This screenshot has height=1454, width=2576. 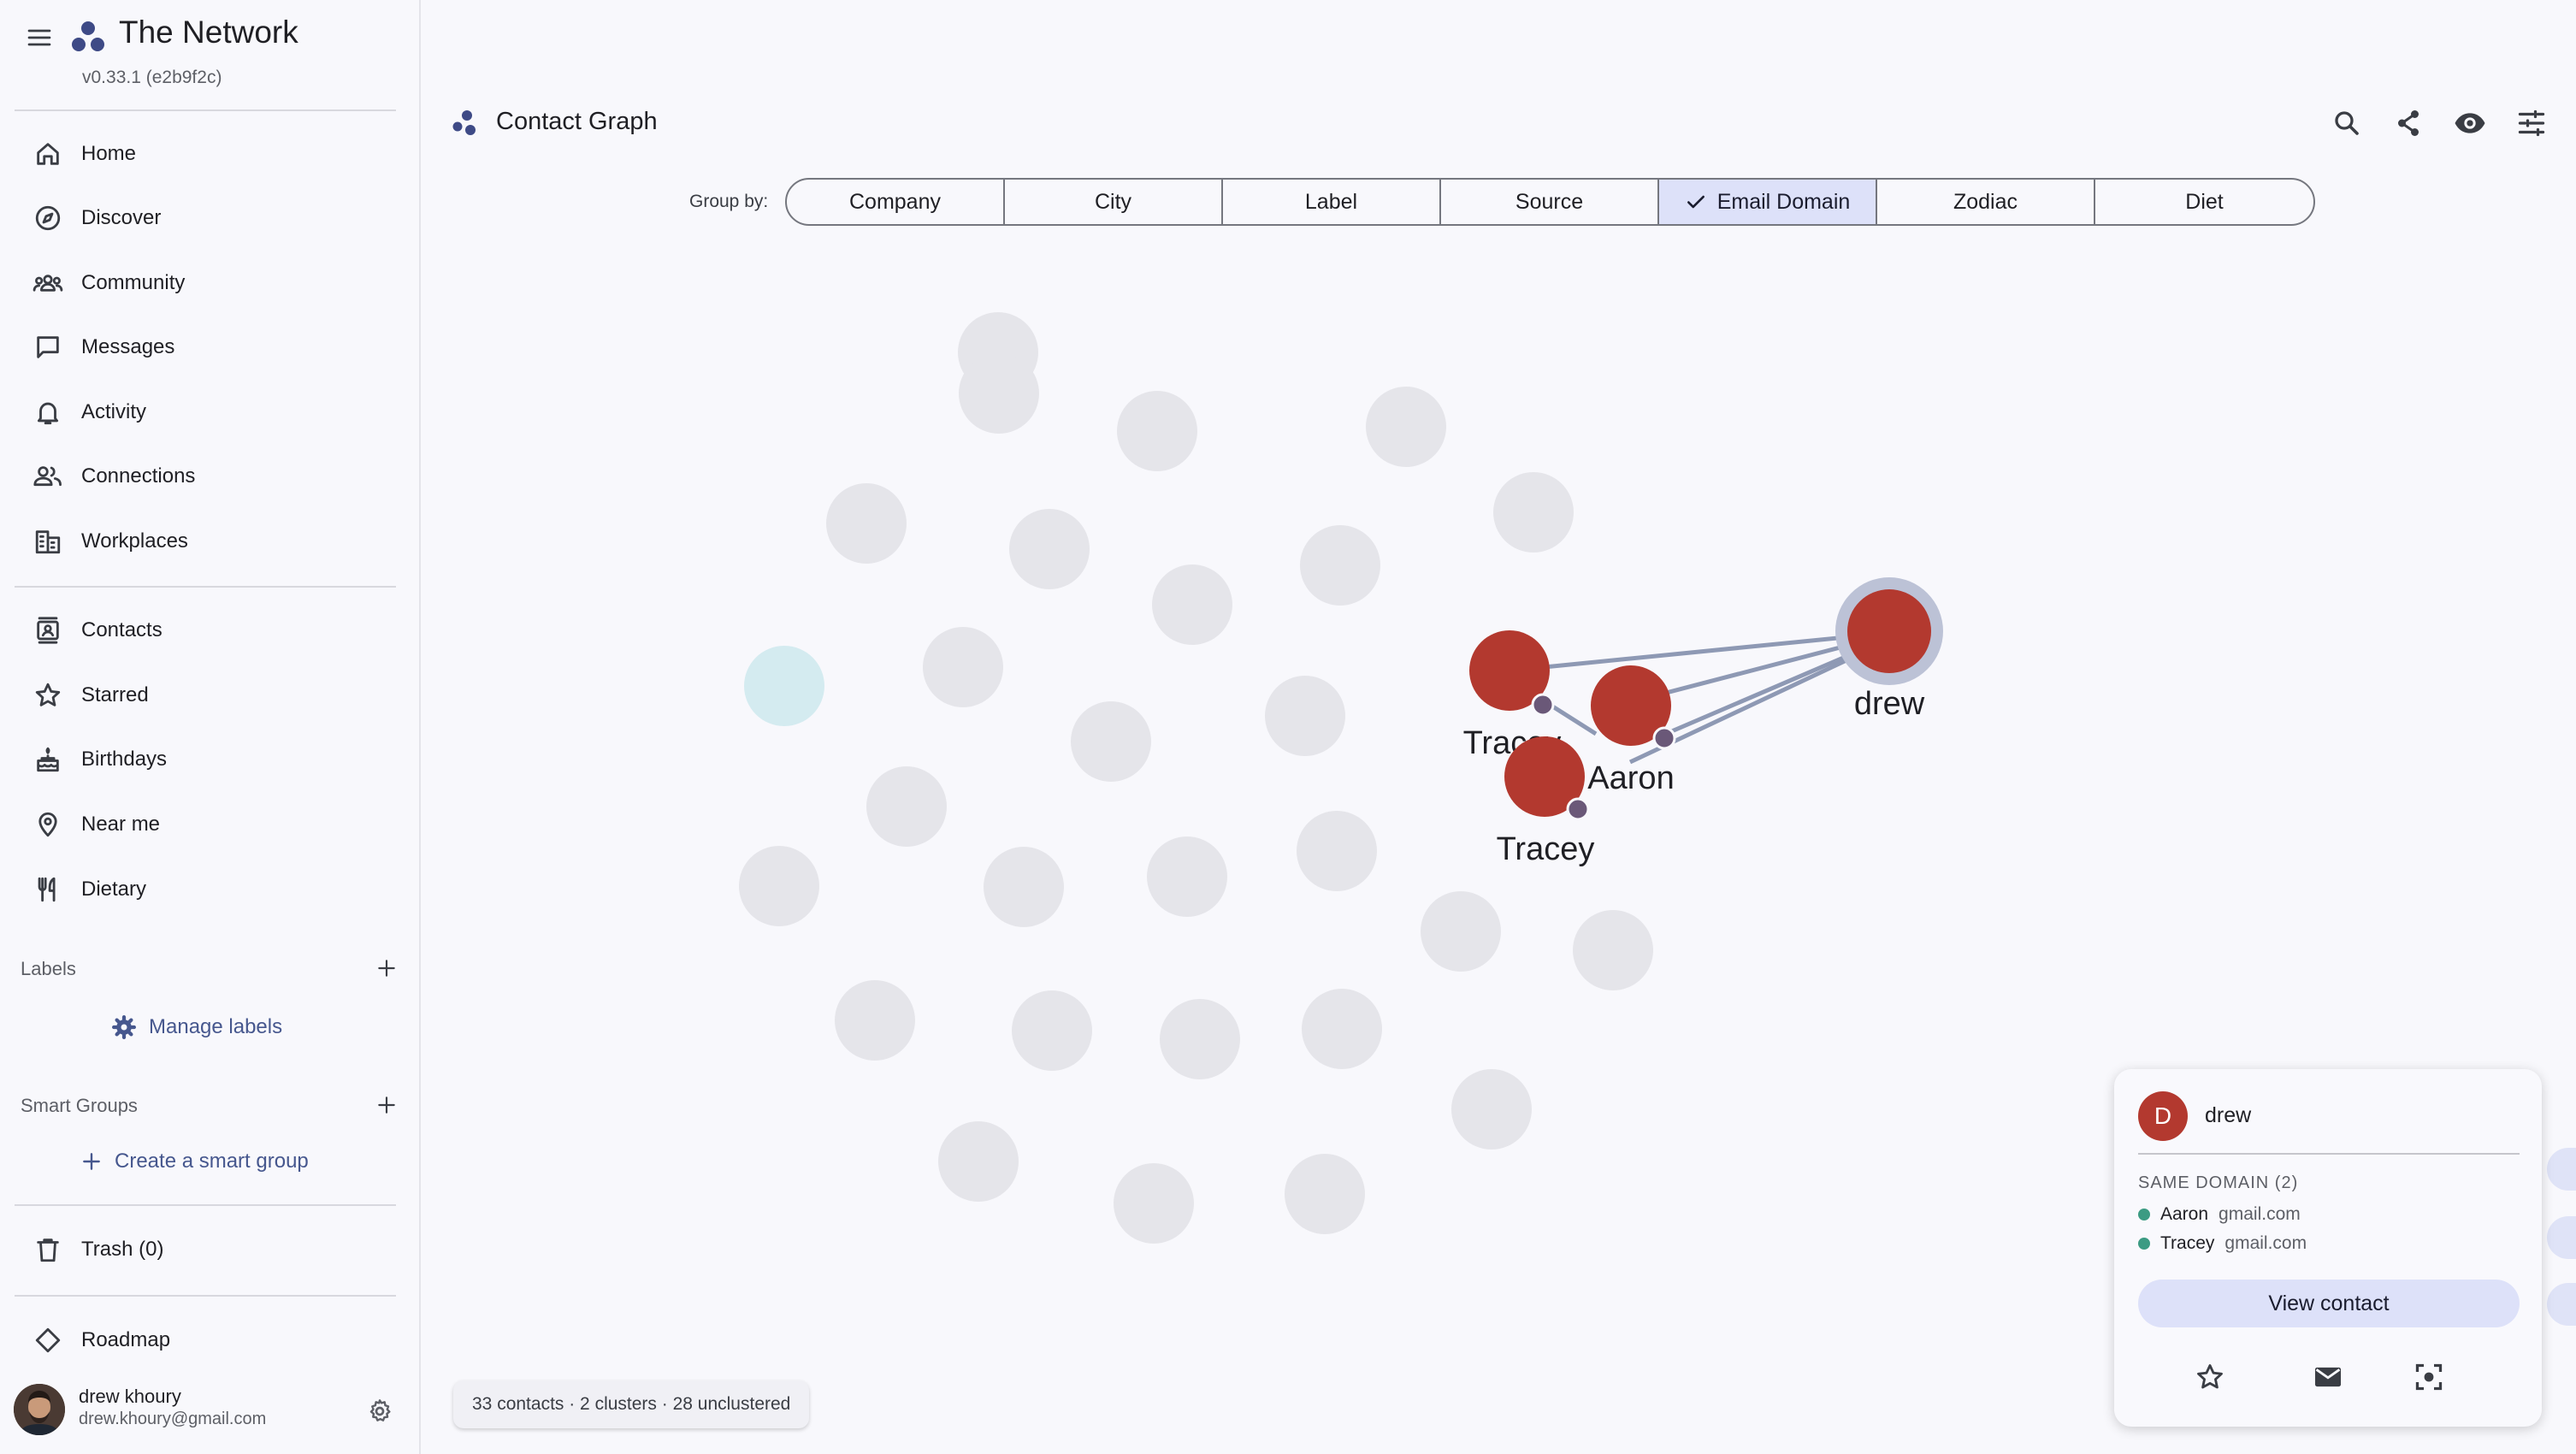 I want to click on same-domain-item: Tracey gmail.com, so click(x=2222, y=1244).